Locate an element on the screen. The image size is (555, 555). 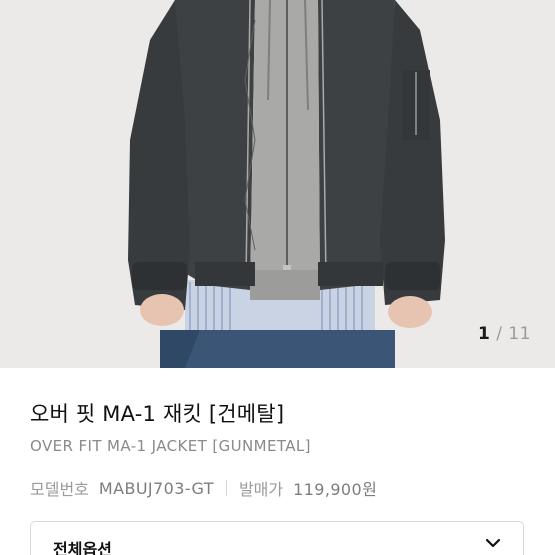
options-select: 전체옵션 is located at coordinates (277, 538).